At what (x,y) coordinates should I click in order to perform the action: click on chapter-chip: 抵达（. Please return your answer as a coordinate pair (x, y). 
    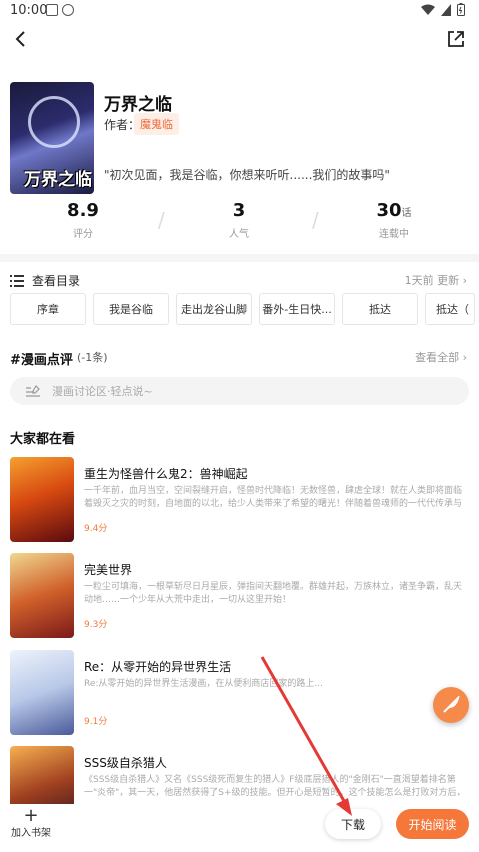
    Looking at the image, I should click on (450, 309).